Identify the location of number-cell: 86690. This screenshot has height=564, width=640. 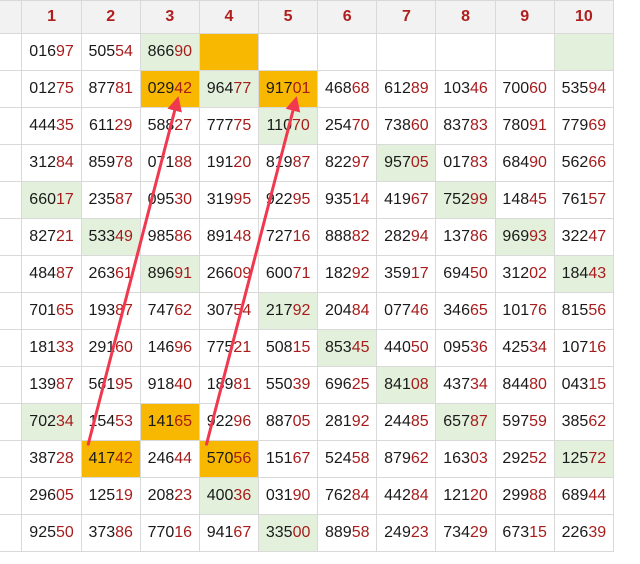
(169, 52).